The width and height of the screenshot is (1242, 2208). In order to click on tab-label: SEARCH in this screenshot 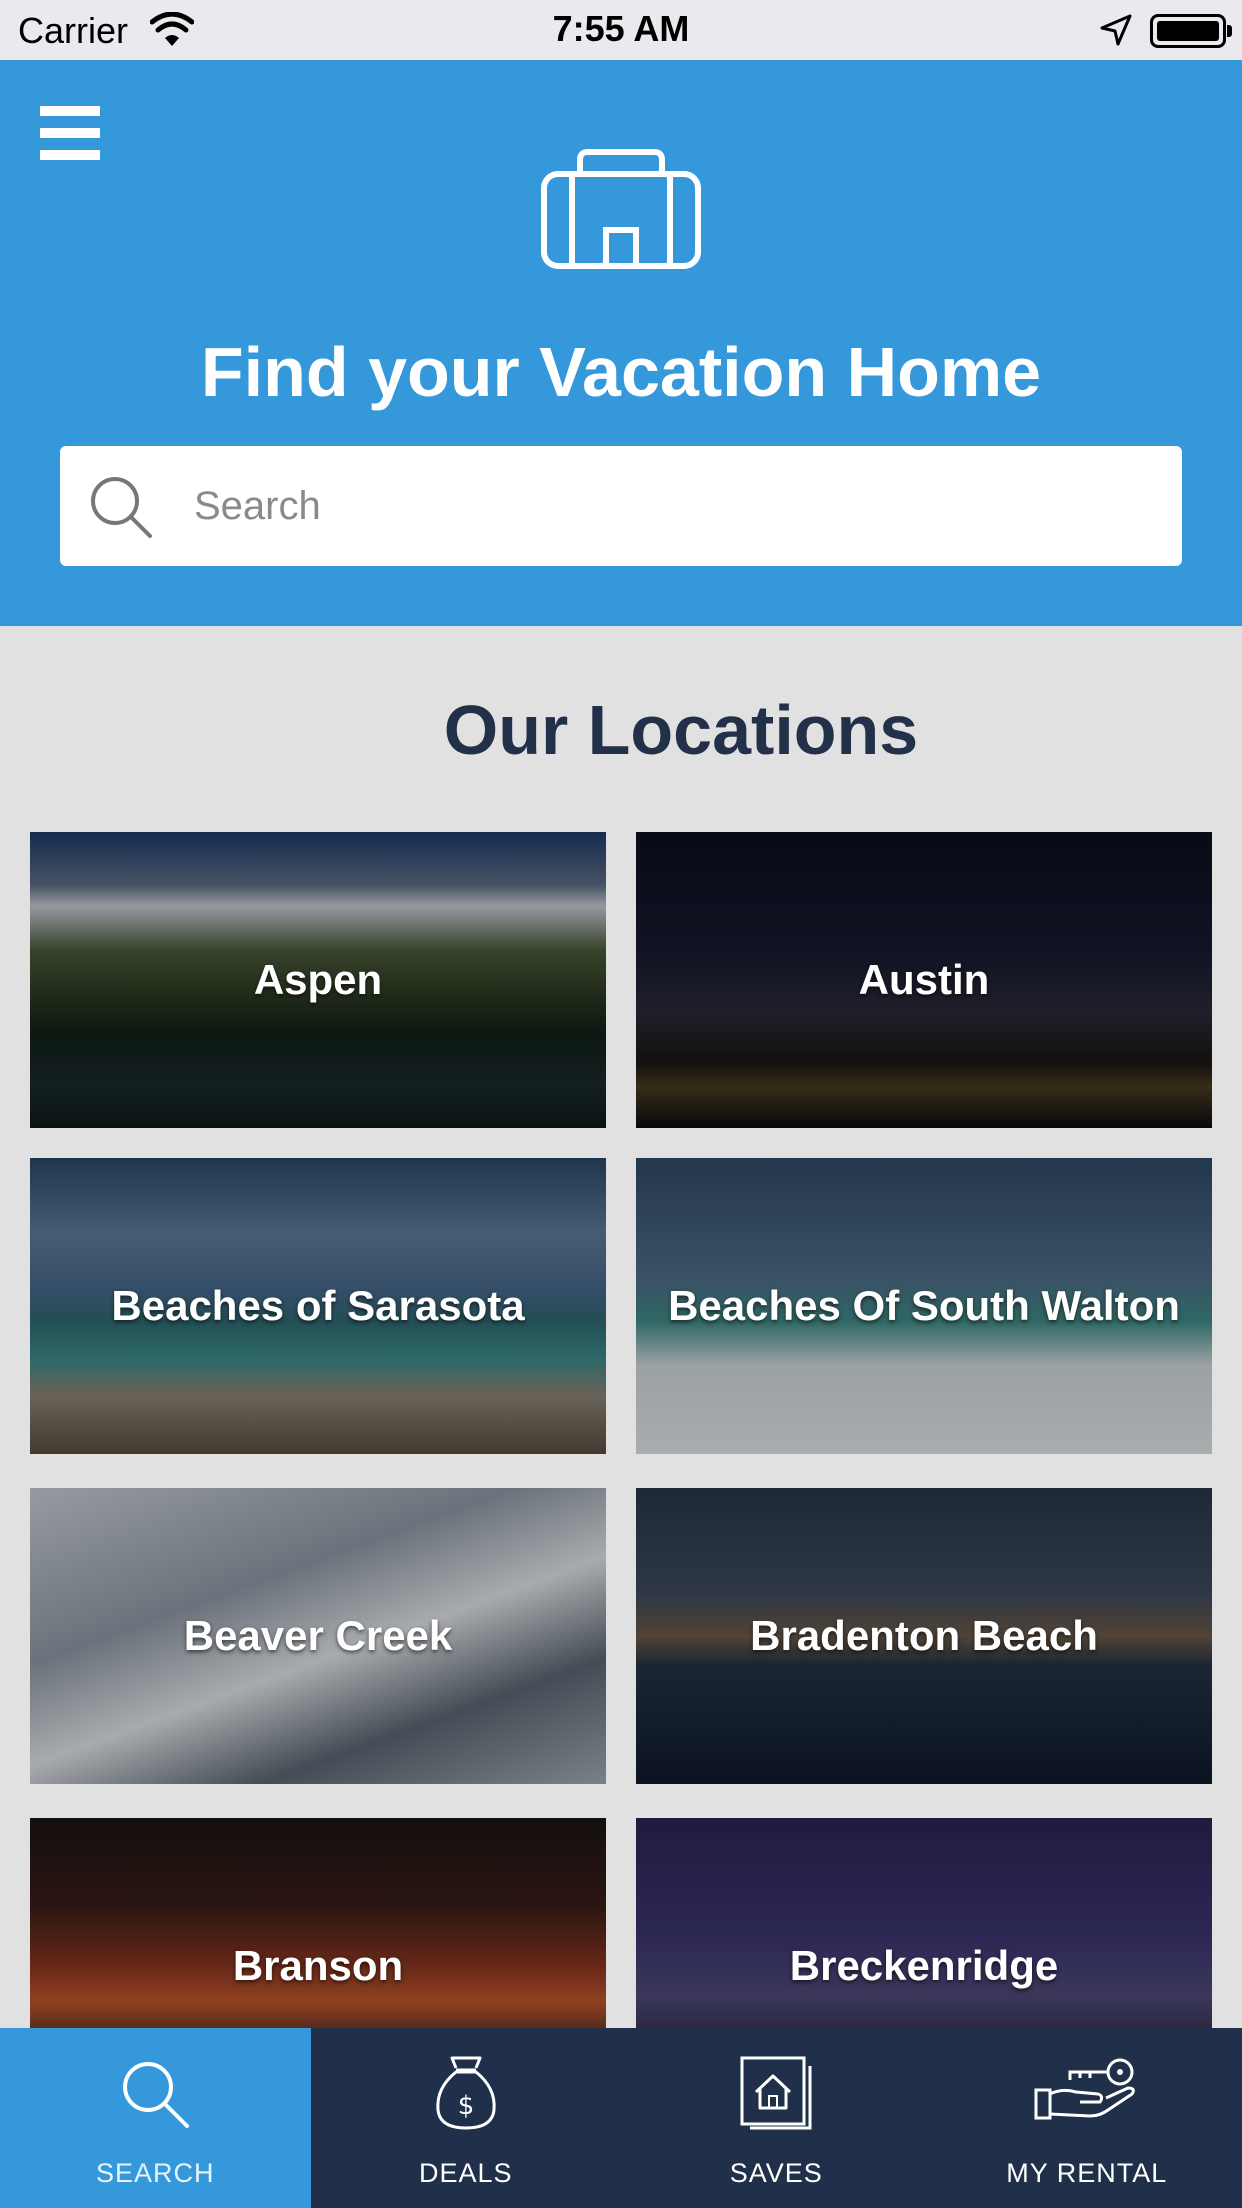, I will do `click(155, 2173)`.